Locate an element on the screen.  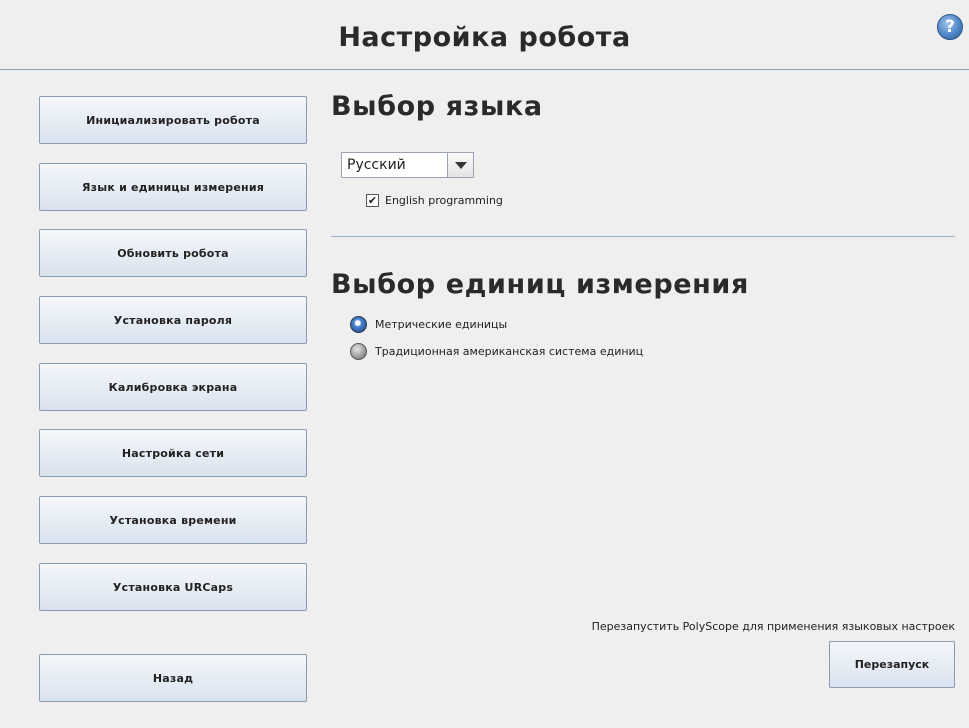
initialize-robot-button: Инициализировать робота is located at coordinates (173, 120).